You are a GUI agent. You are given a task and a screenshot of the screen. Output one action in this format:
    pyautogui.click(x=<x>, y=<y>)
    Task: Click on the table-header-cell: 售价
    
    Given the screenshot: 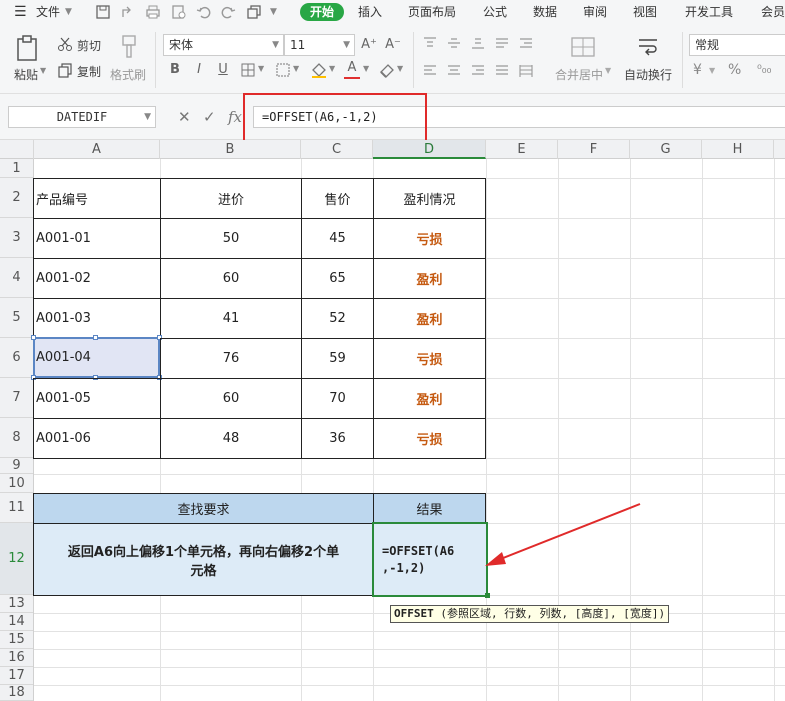 What is the action you would take?
    pyautogui.click(x=337, y=198)
    